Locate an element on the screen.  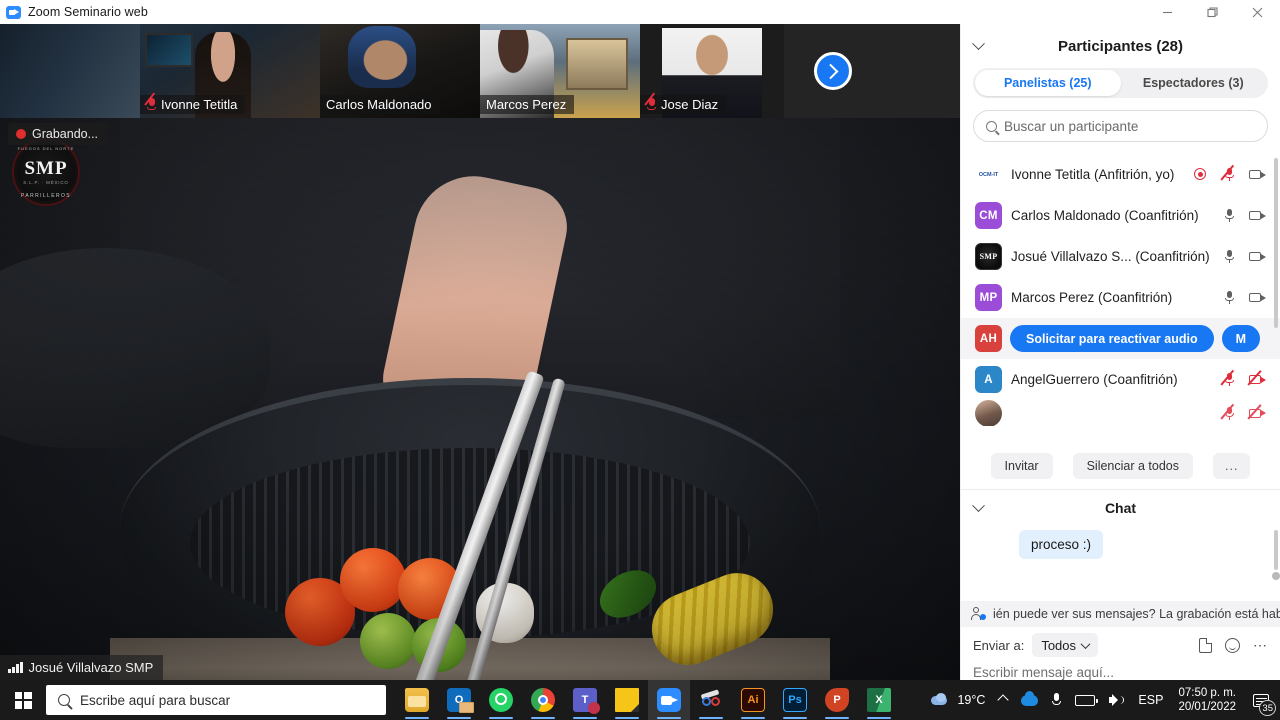
chat-header: Chat is located at coordinates (1120, 508).